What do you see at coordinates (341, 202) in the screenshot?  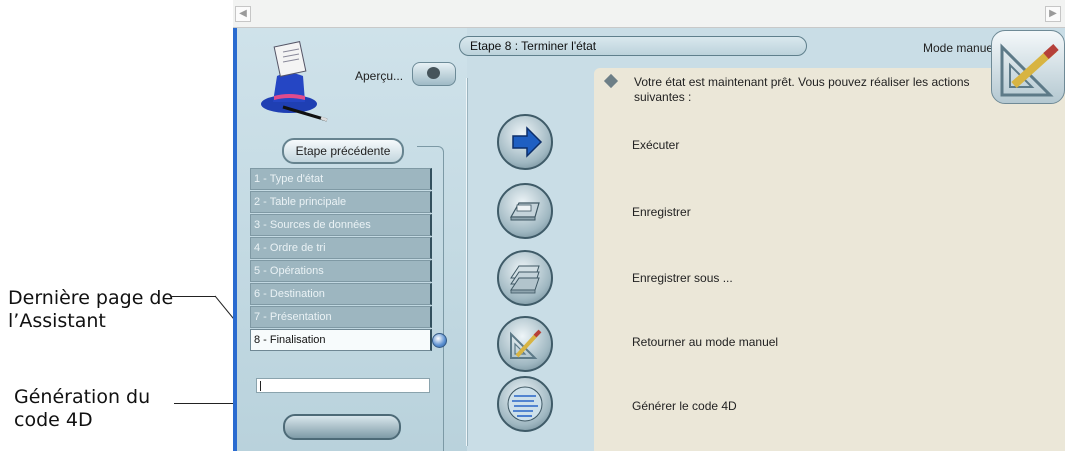 I see `step-item-main-table: 2 - Table principale` at bounding box center [341, 202].